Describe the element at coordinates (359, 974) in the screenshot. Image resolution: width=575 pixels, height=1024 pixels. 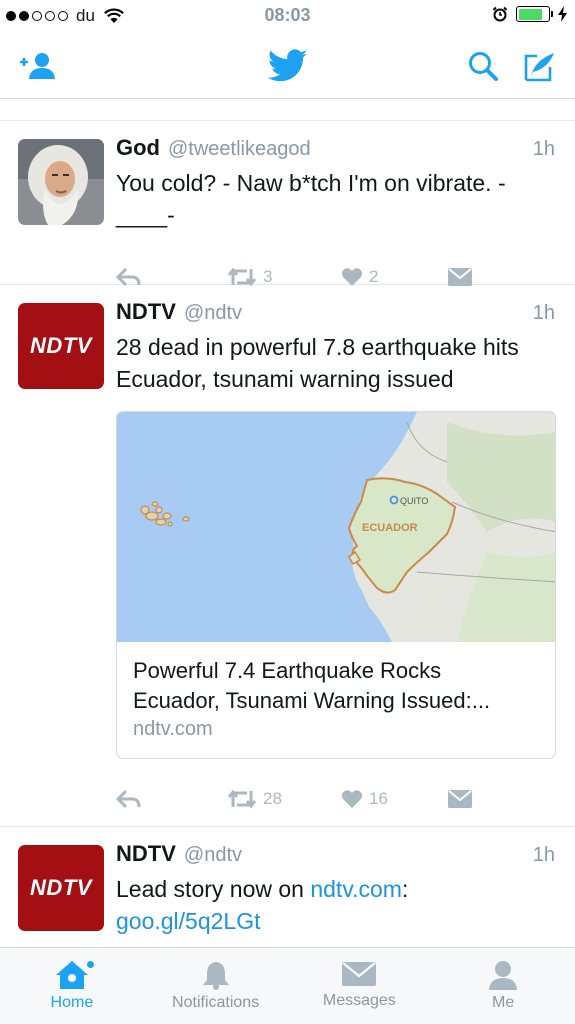
I see `envelope-icon` at that location.